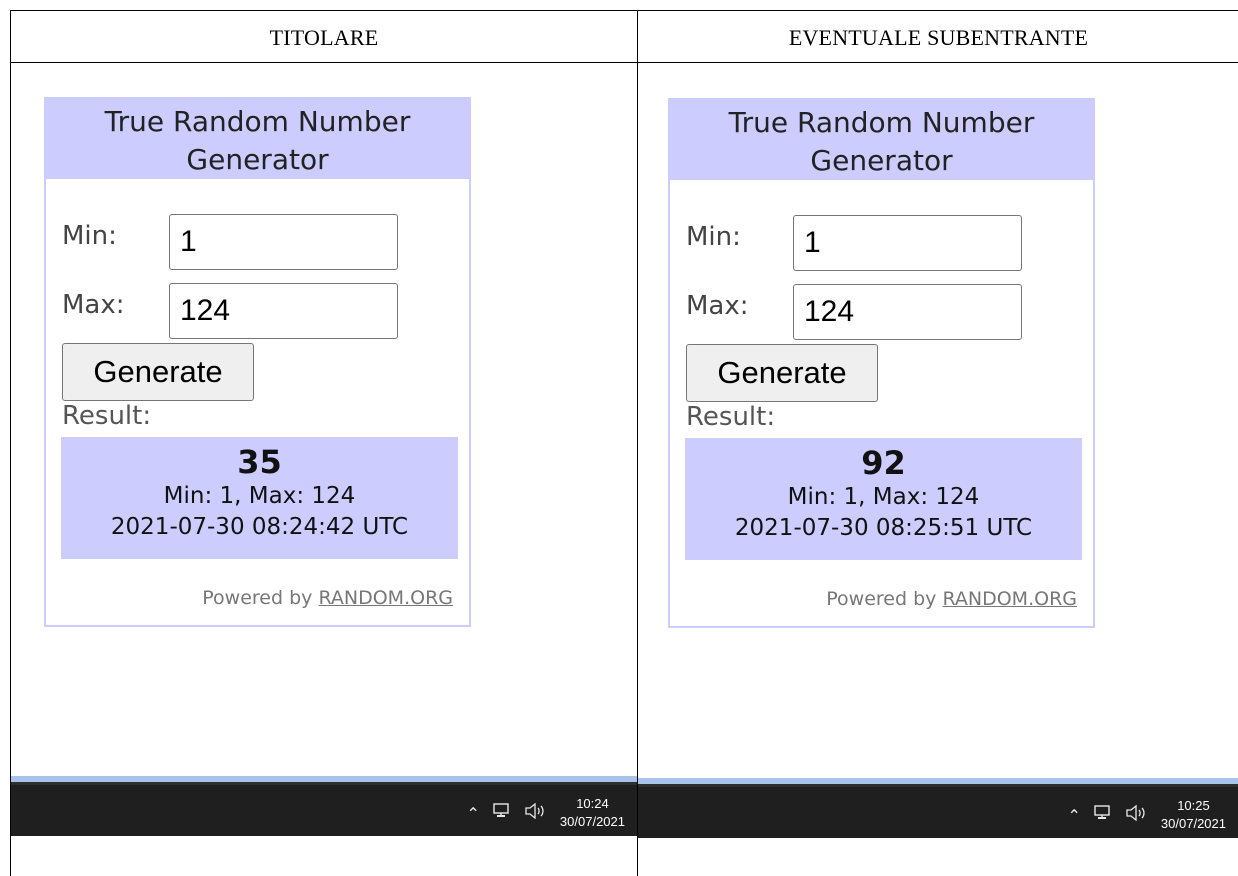  I want to click on column-header: TITOLARE, so click(324, 37).